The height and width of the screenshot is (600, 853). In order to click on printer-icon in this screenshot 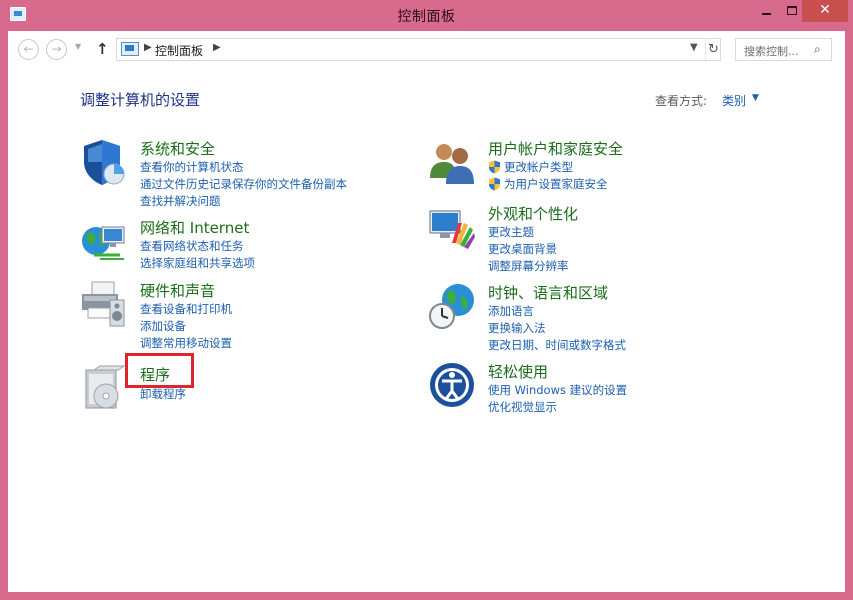, I will do `click(104, 304)`.